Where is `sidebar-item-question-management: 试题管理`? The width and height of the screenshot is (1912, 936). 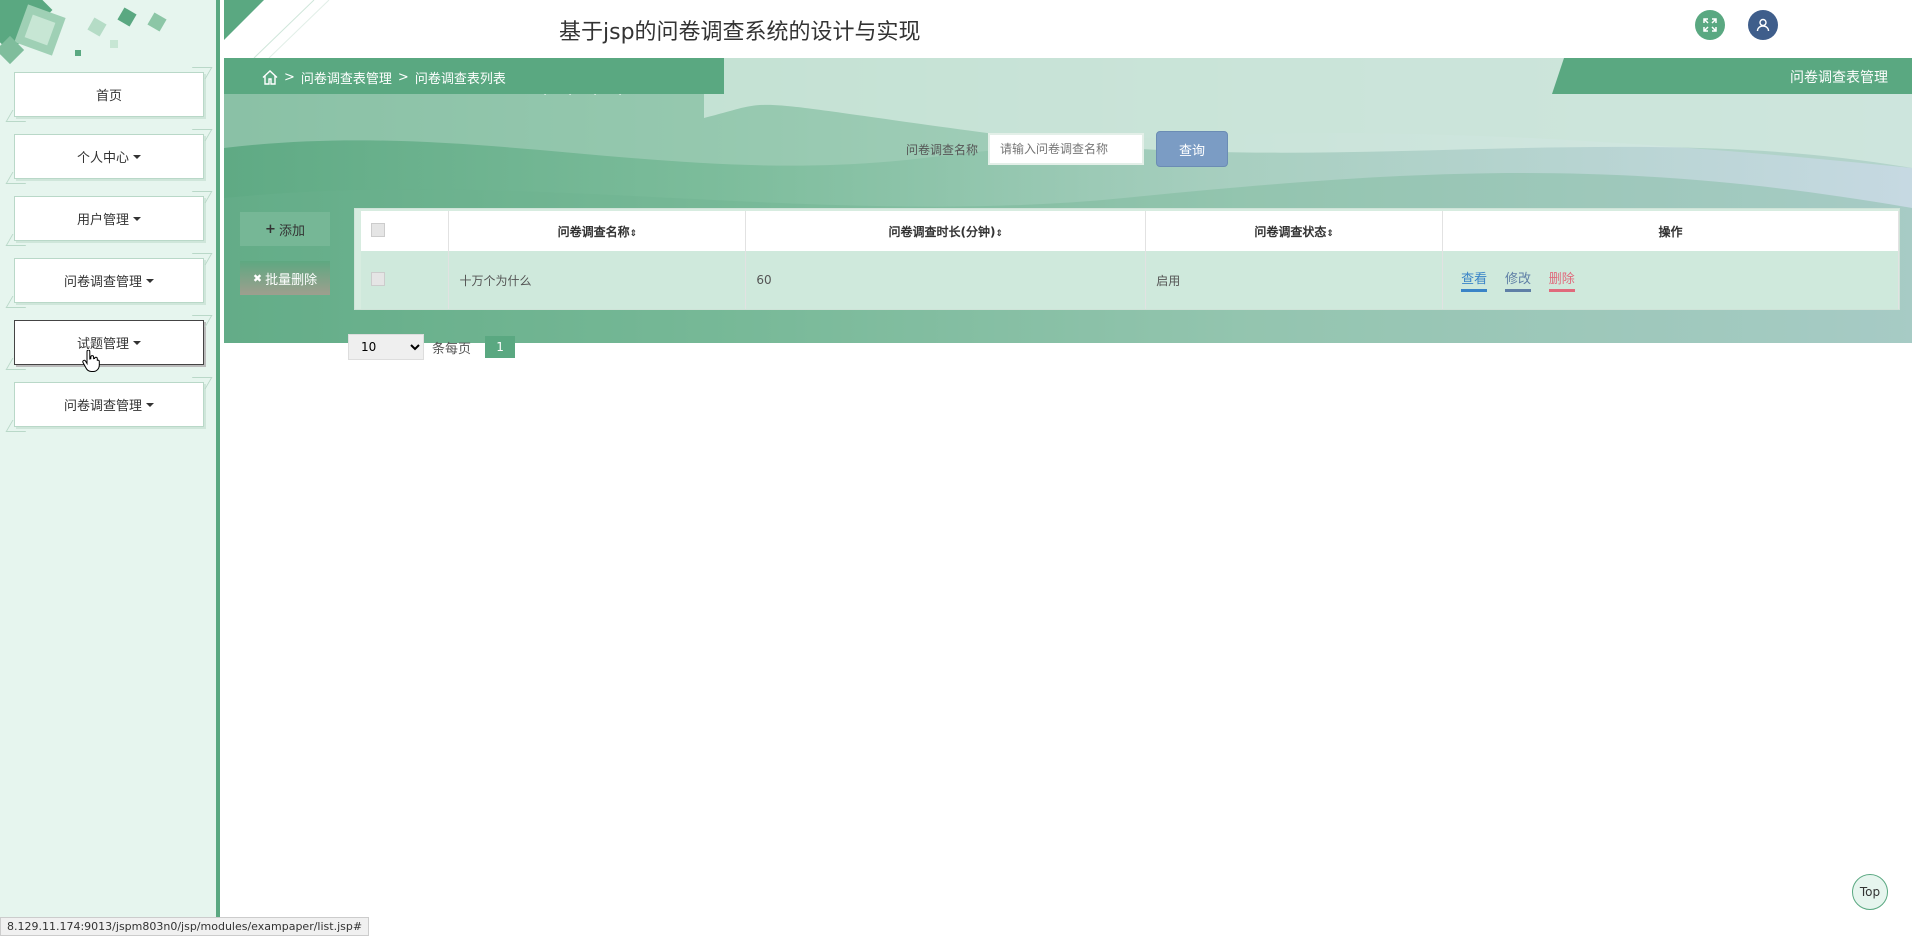
sidebar-item-question-management: 试题管理 is located at coordinates (109, 342).